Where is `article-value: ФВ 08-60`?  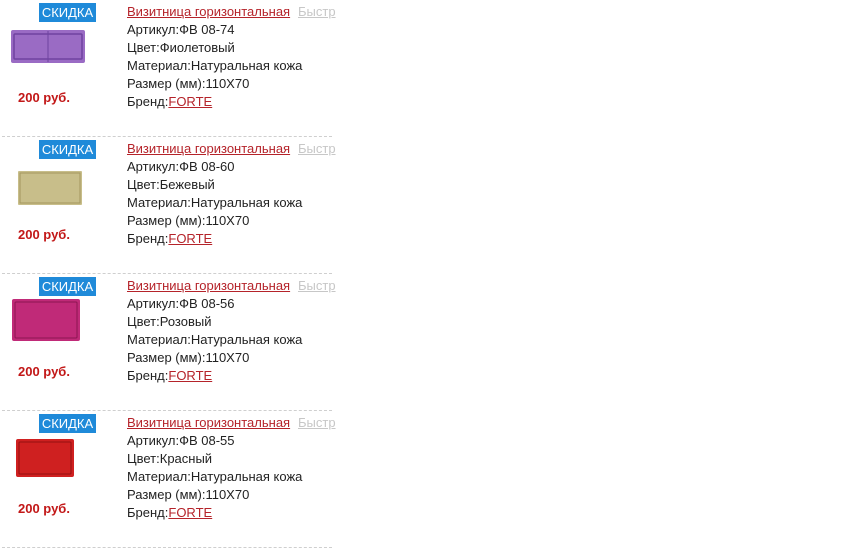
article-value: ФВ 08-60 is located at coordinates (207, 166).